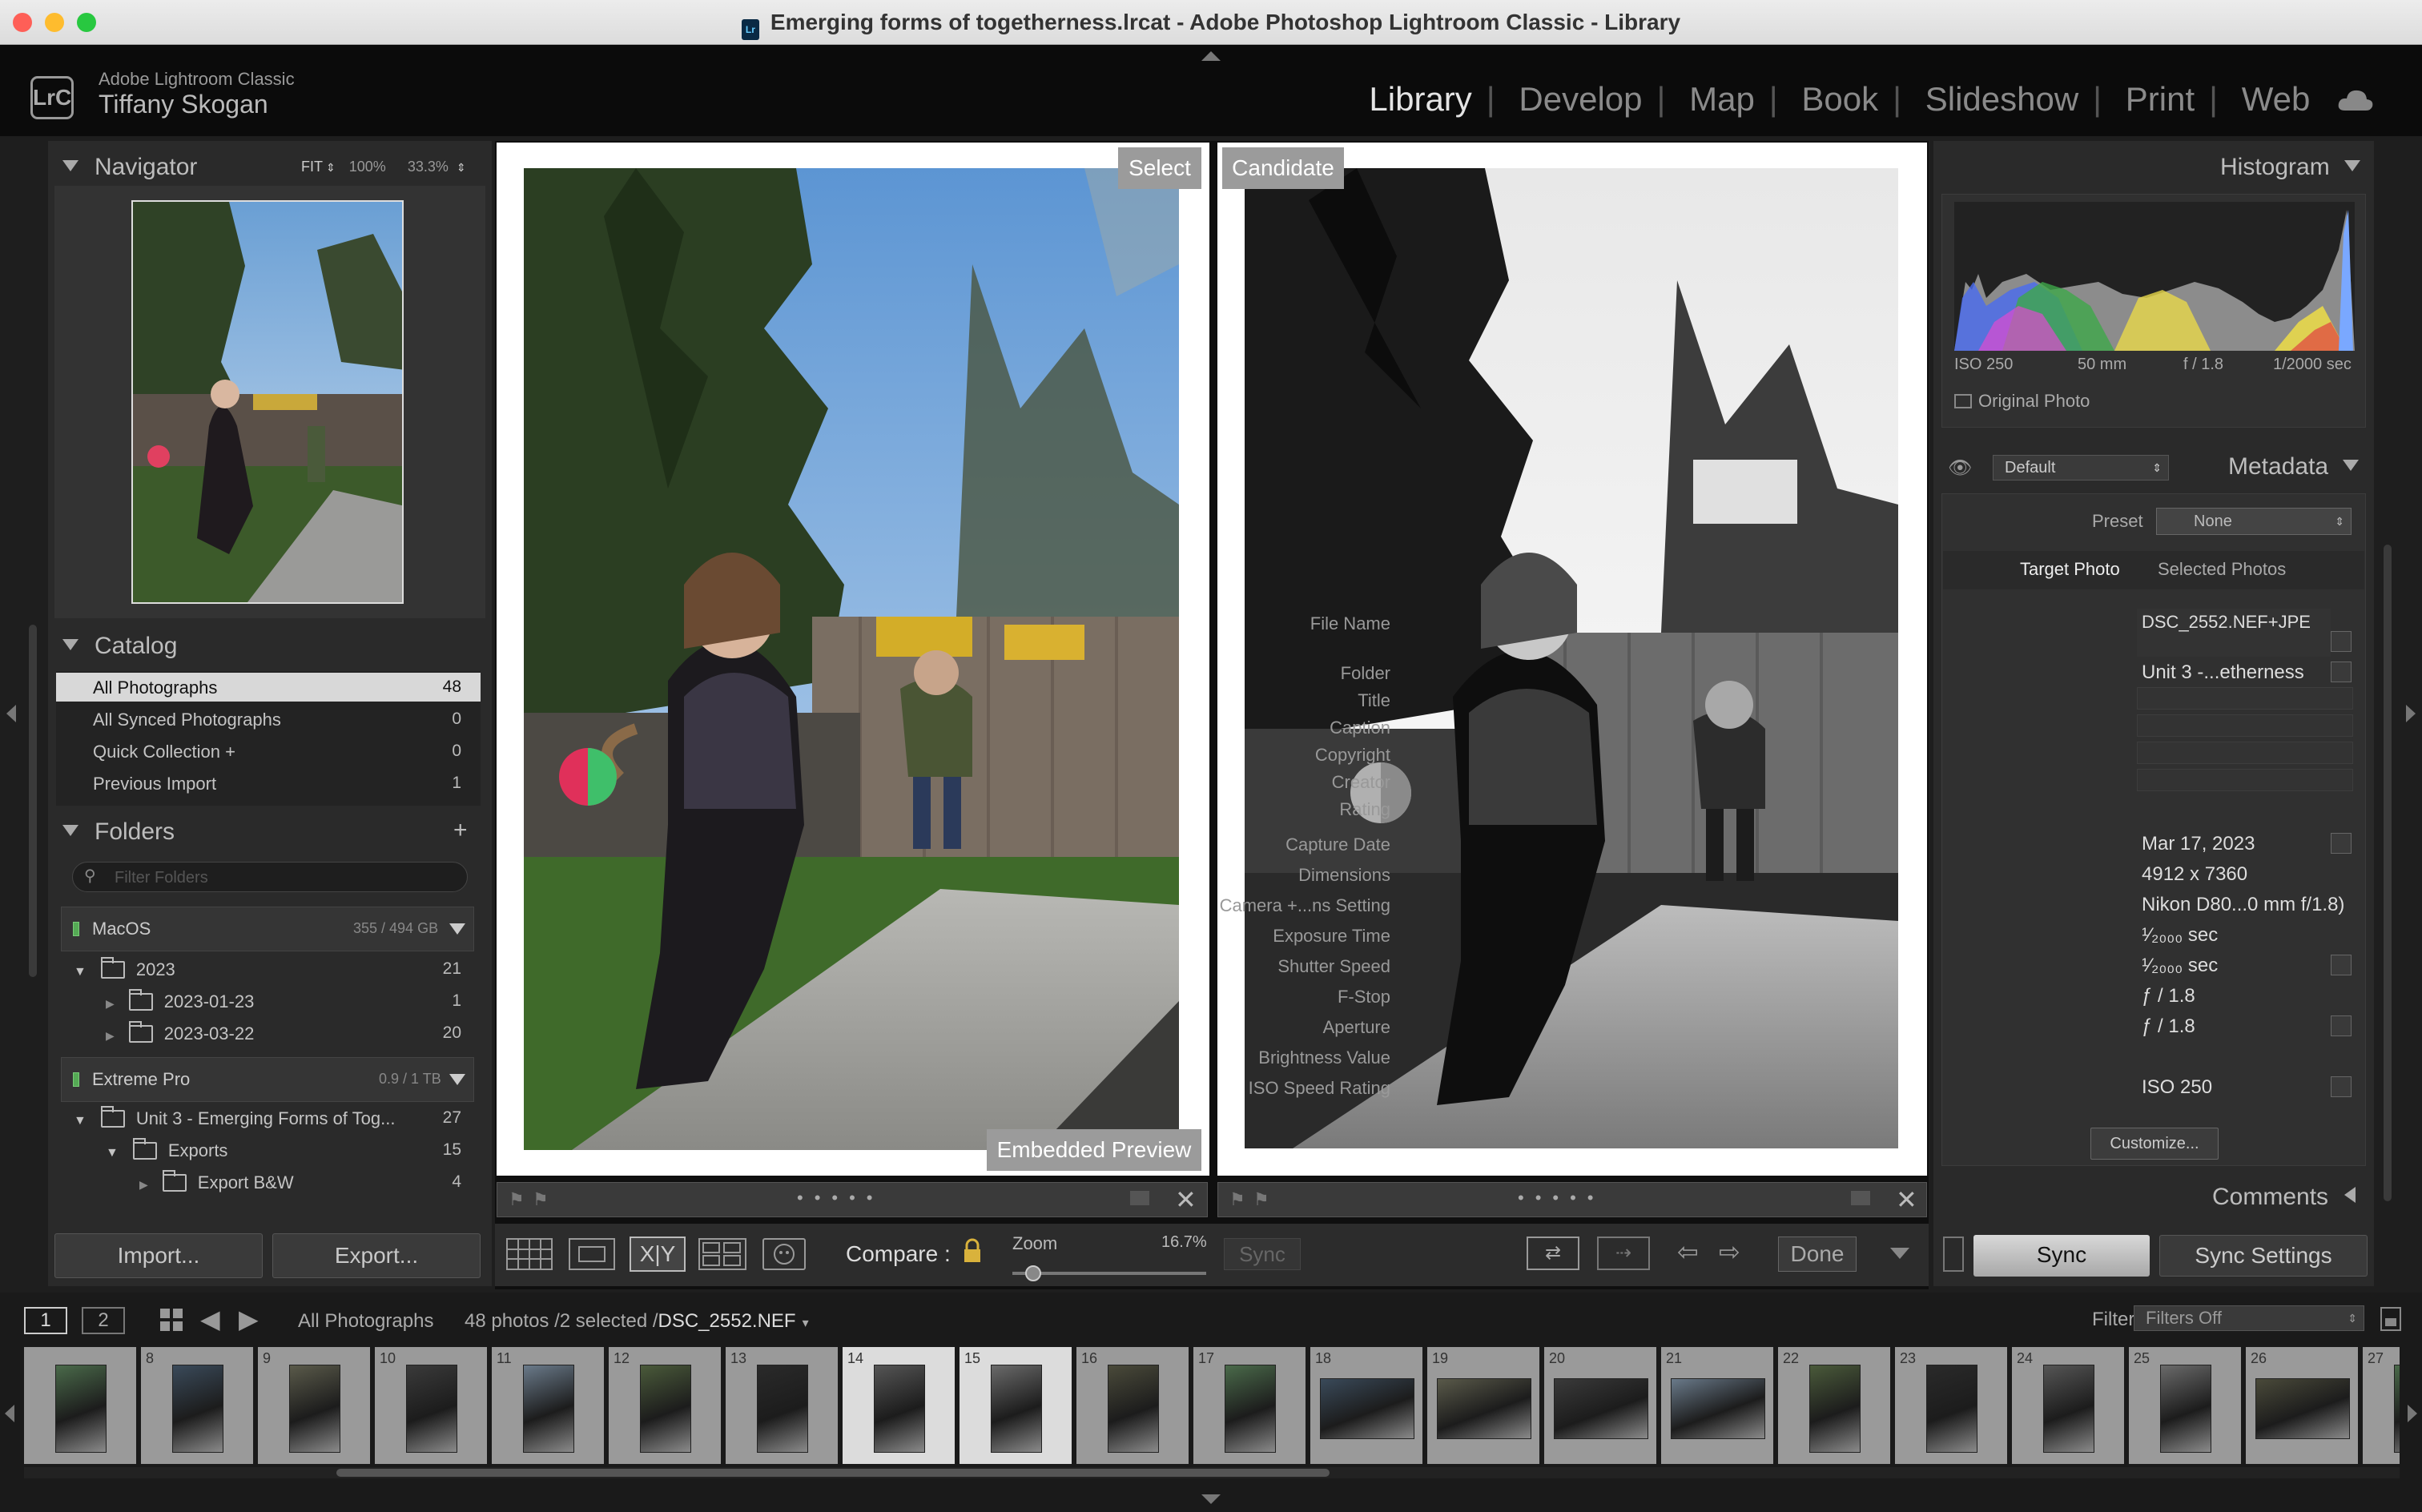  Describe the element at coordinates (2294, 467) in the screenshot. I see `metadata-header: Metadata` at that location.